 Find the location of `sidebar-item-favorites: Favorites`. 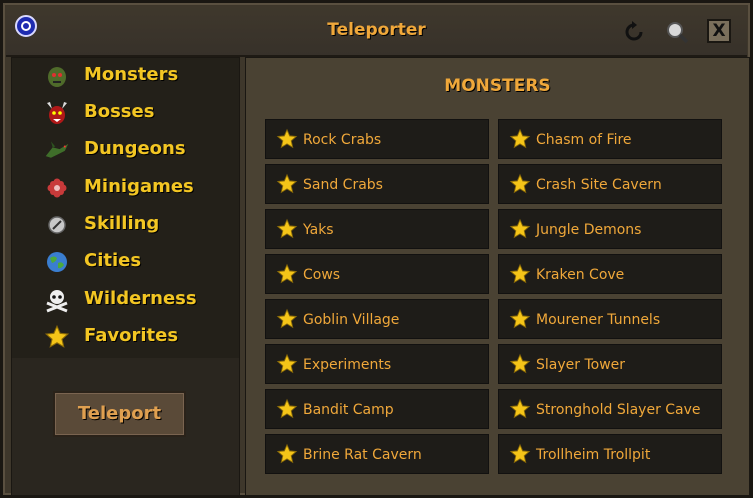

sidebar-item-favorites: Favorites is located at coordinates (125, 337).